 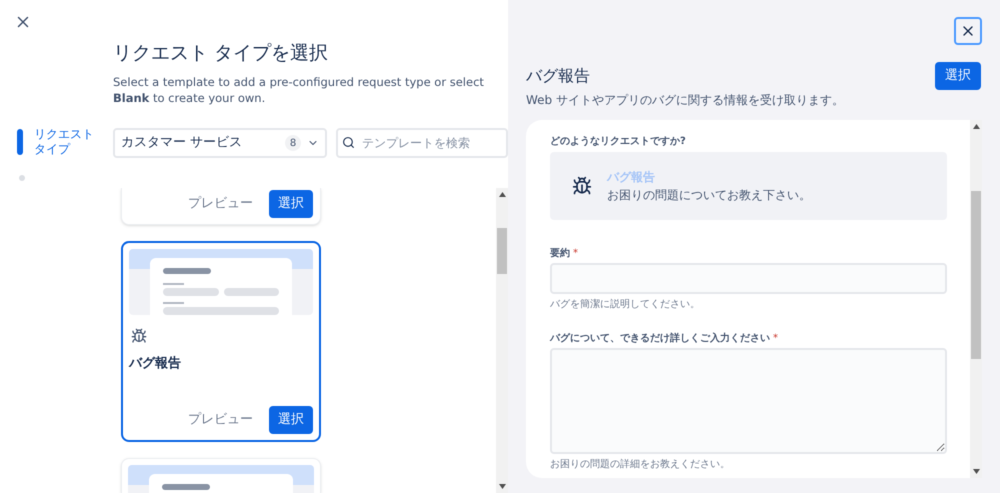 What do you see at coordinates (299, 90) in the screenshot?
I see `page-description: Select a template to add a pre-configured request type or select Blank to create your own.` at bounding box center [299, 90].